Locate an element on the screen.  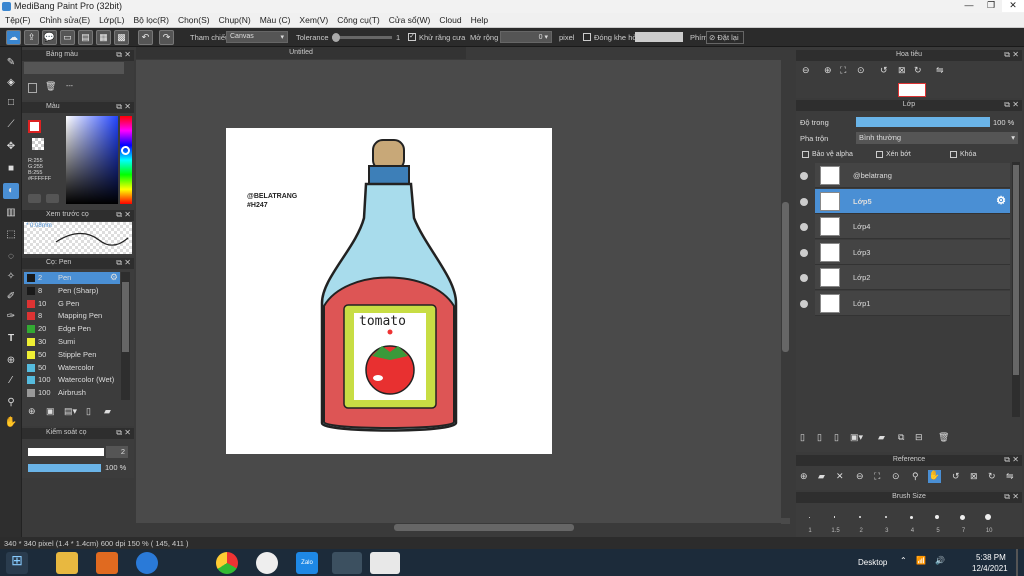
brush-scroll-thumb is located at coordinates (125, 317).